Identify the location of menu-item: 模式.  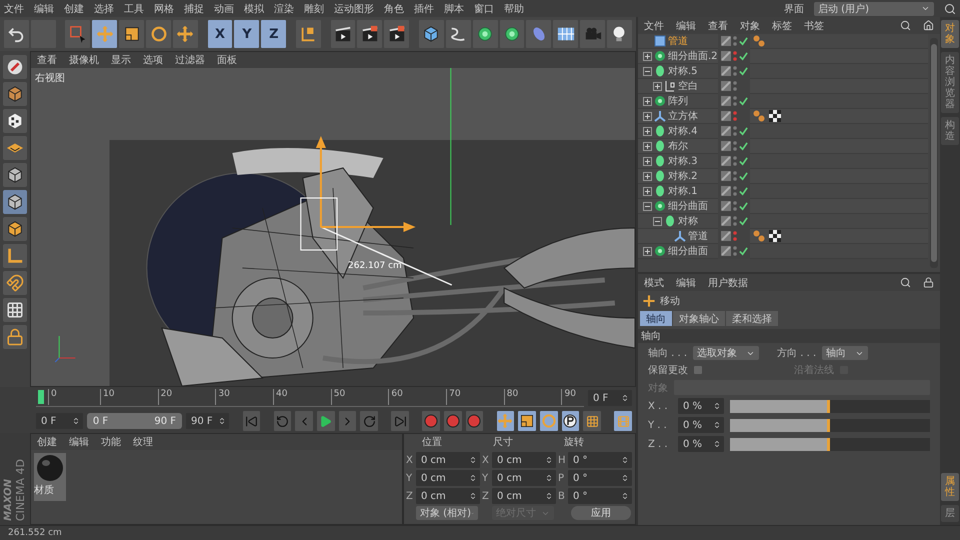
(654, 283).